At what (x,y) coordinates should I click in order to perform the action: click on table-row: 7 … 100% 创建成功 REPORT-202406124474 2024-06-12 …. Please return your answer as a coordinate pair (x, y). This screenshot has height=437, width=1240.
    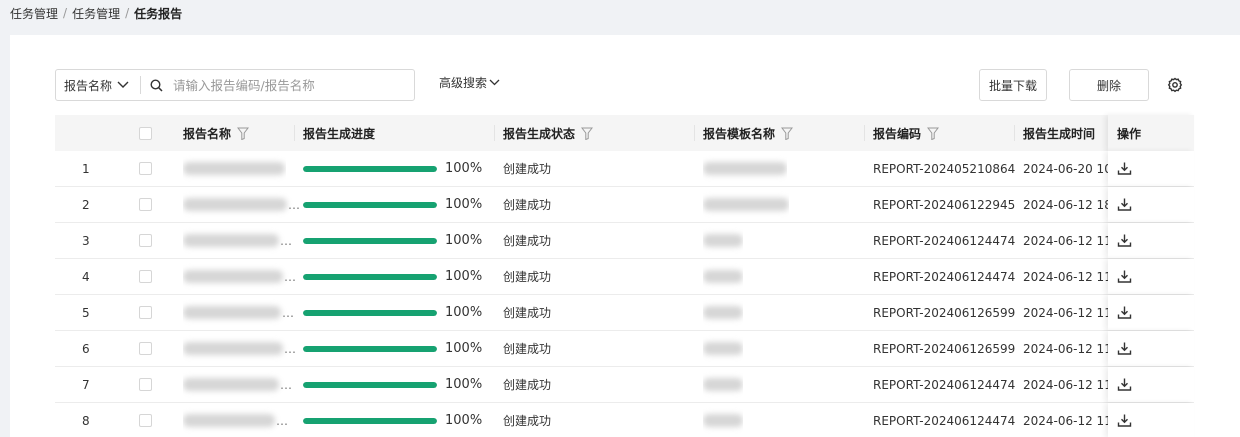
    Looking at the image, I should click on (624, 385).